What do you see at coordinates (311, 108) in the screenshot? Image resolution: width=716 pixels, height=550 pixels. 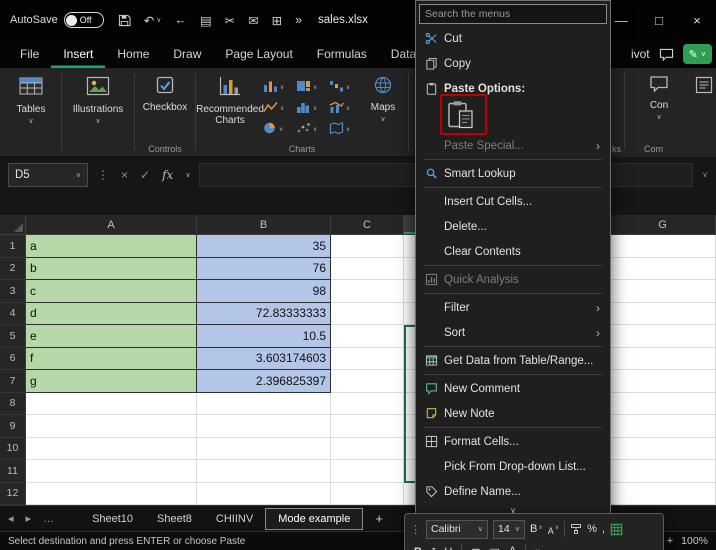 I see `histogram-chart-button: ∨` at bounding box center [311, 108].